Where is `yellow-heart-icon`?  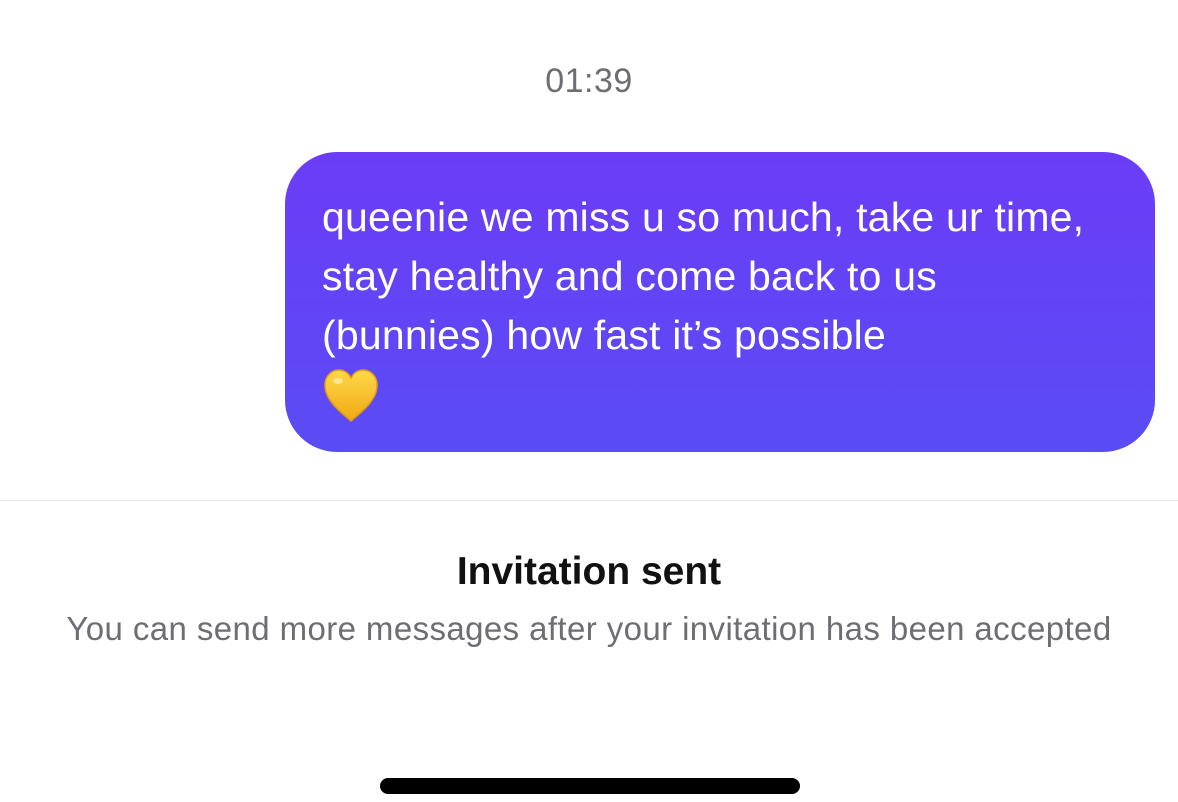
yellow-heart-icon is located at coordinates (351, 396).